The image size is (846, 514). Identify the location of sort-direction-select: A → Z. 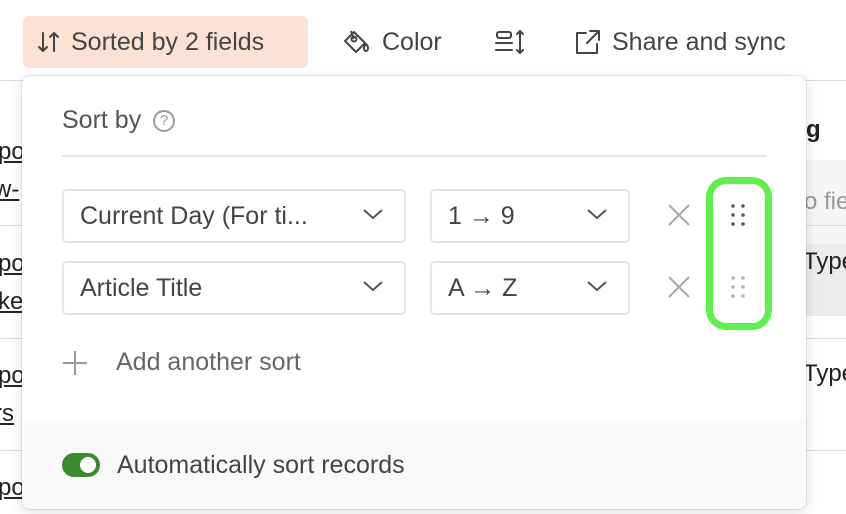
(530, 288).